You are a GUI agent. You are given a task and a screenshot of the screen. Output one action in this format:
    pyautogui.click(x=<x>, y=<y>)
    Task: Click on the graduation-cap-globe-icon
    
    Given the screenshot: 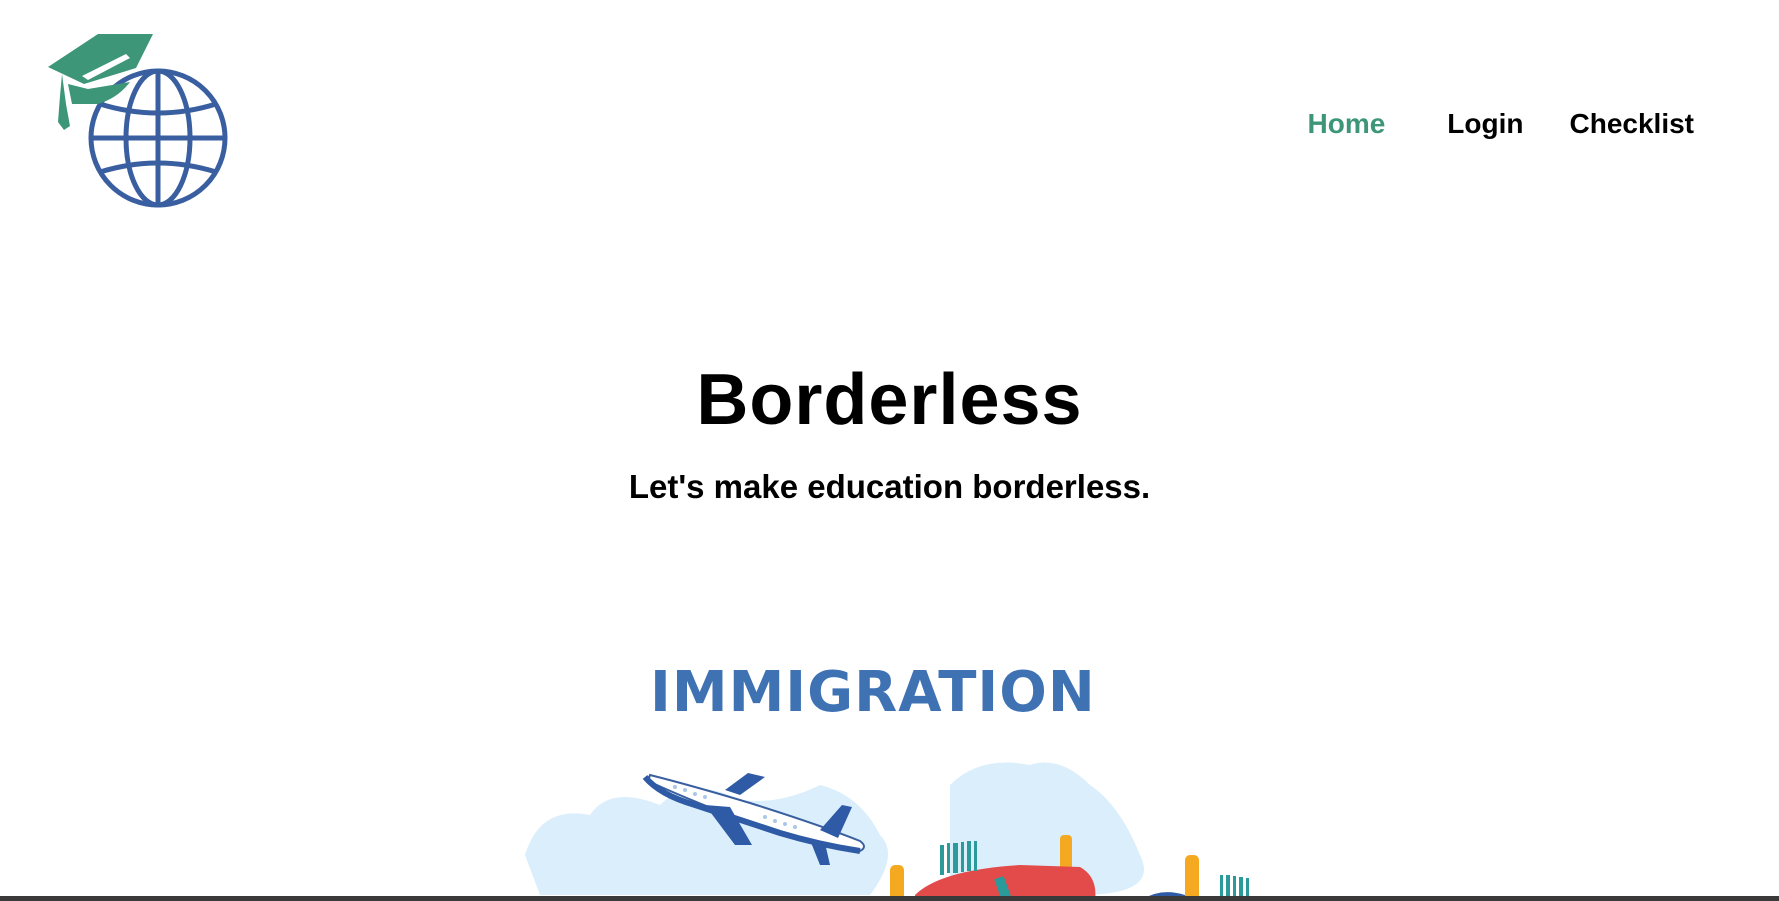 What is the action you would take?
    pyautogui.click(x=141, y=123)
    